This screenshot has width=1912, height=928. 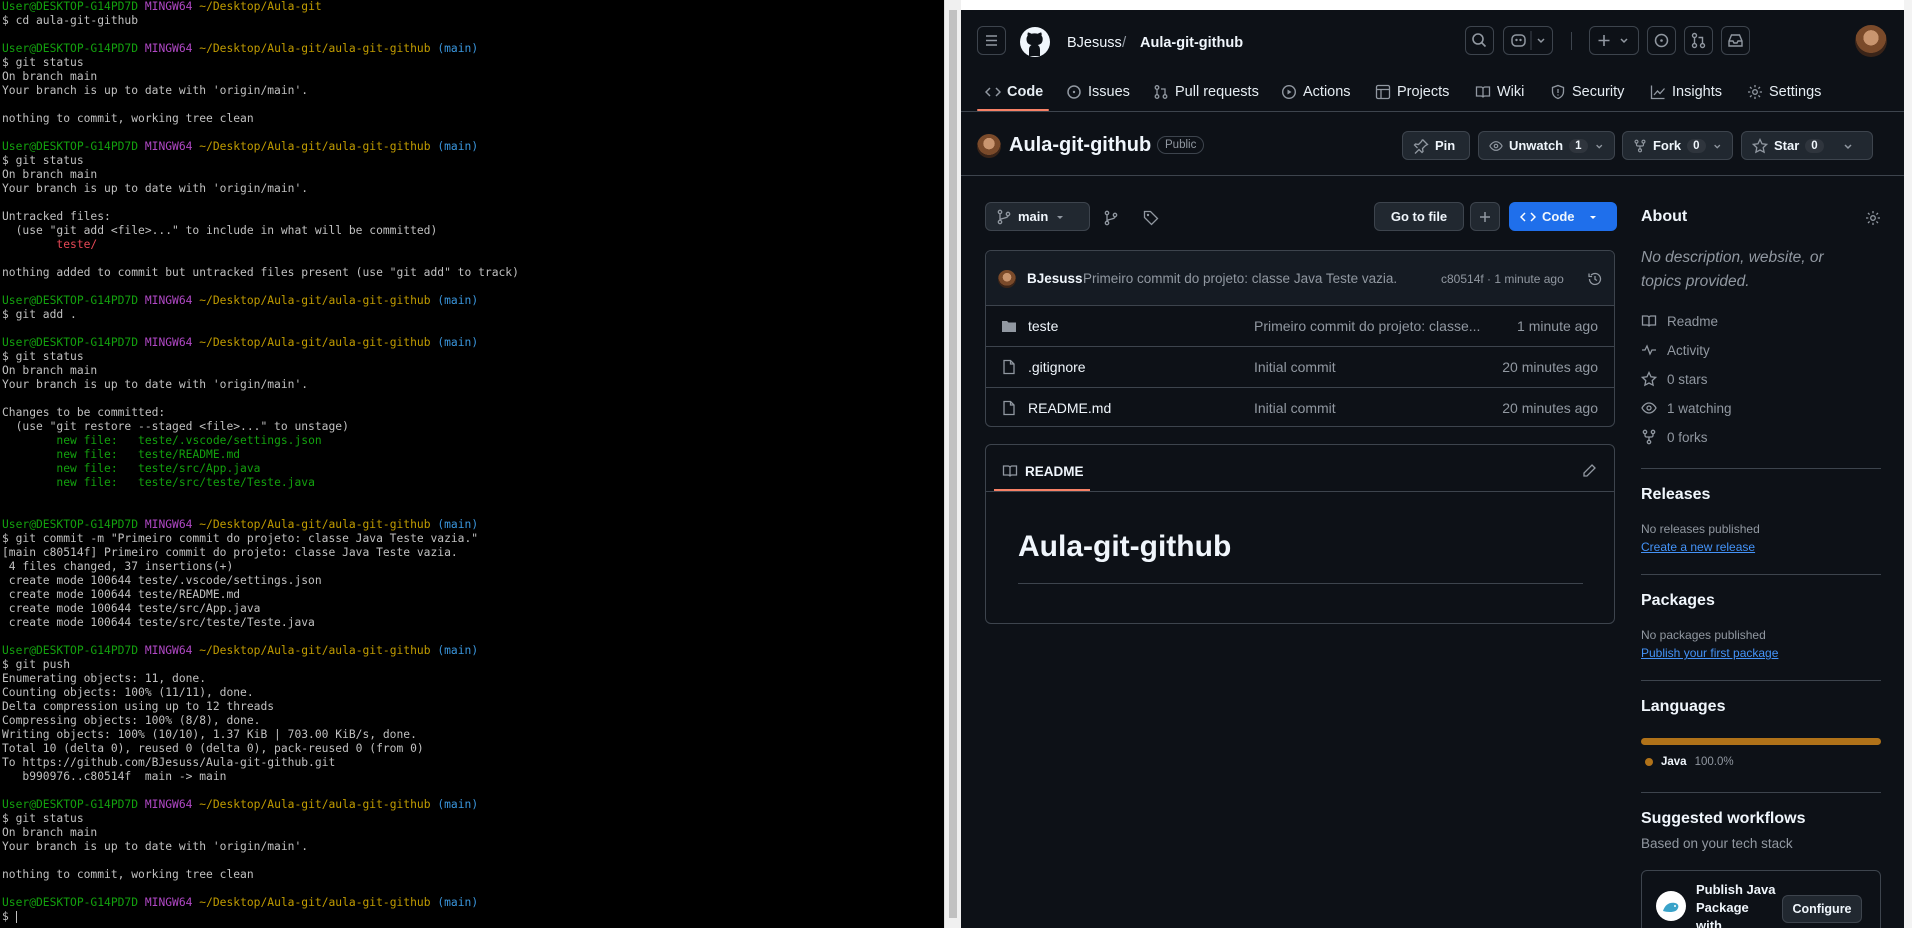 What do you see at coordinates (1502, 279) in the screenshot?
I see `commit-meta: c80514f · 1 minute ago` at bounding box center [1502, 279].